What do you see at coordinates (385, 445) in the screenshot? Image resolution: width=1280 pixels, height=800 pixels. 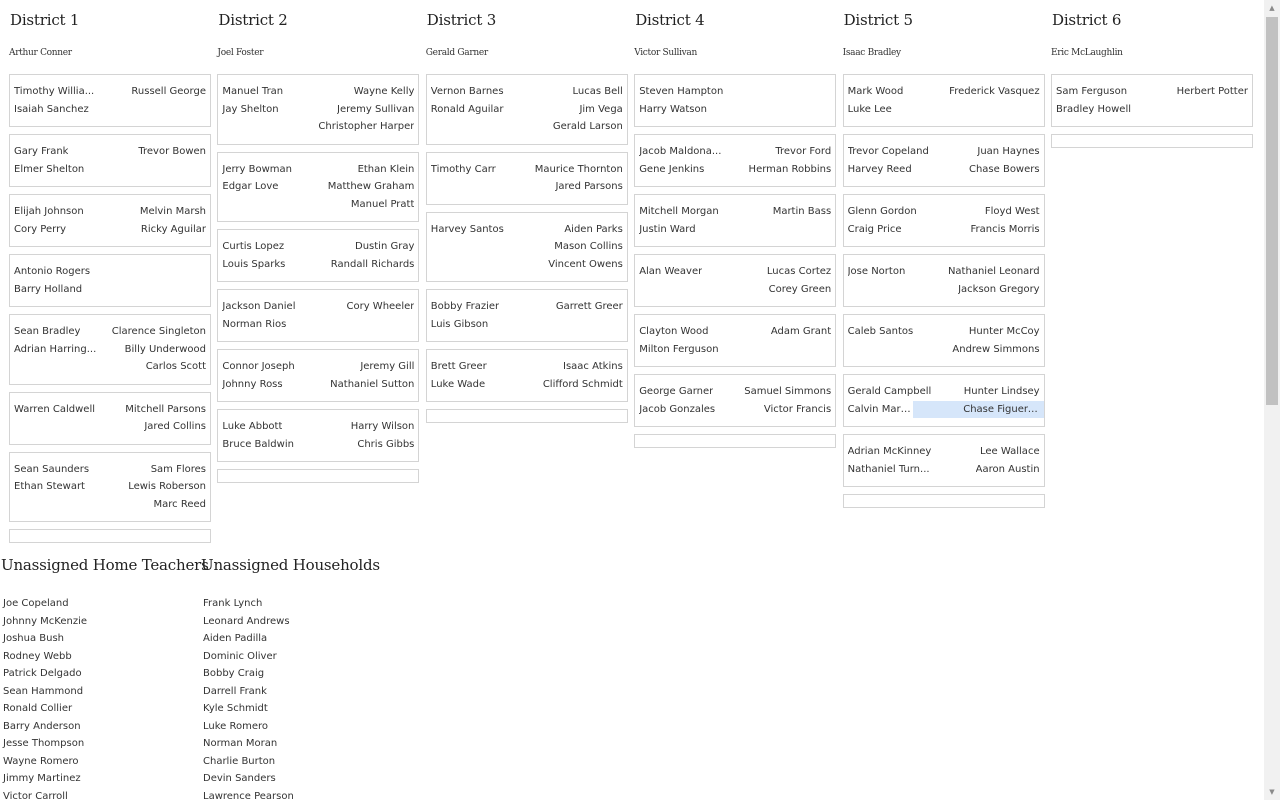 I see `household-name: Chris Gibbs` at bounding box center [385, 445].